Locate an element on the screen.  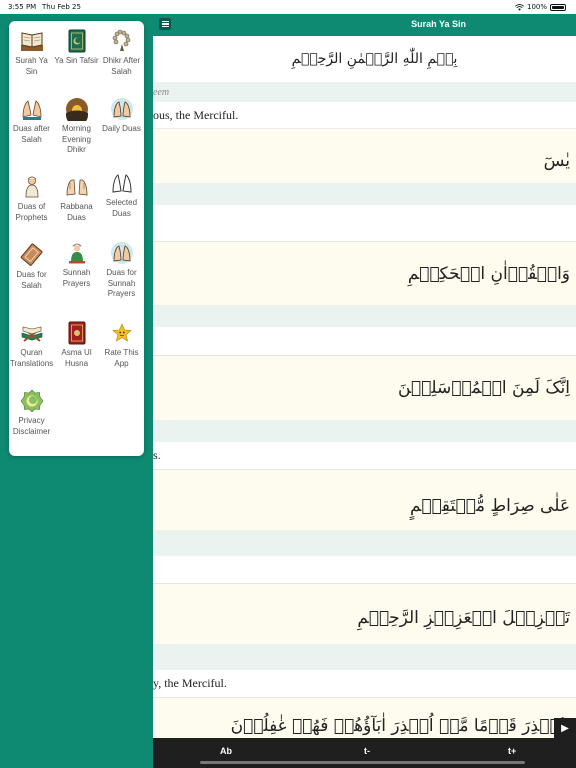
status-date: Thu Feb 25 is located at coordinates (61, 7).